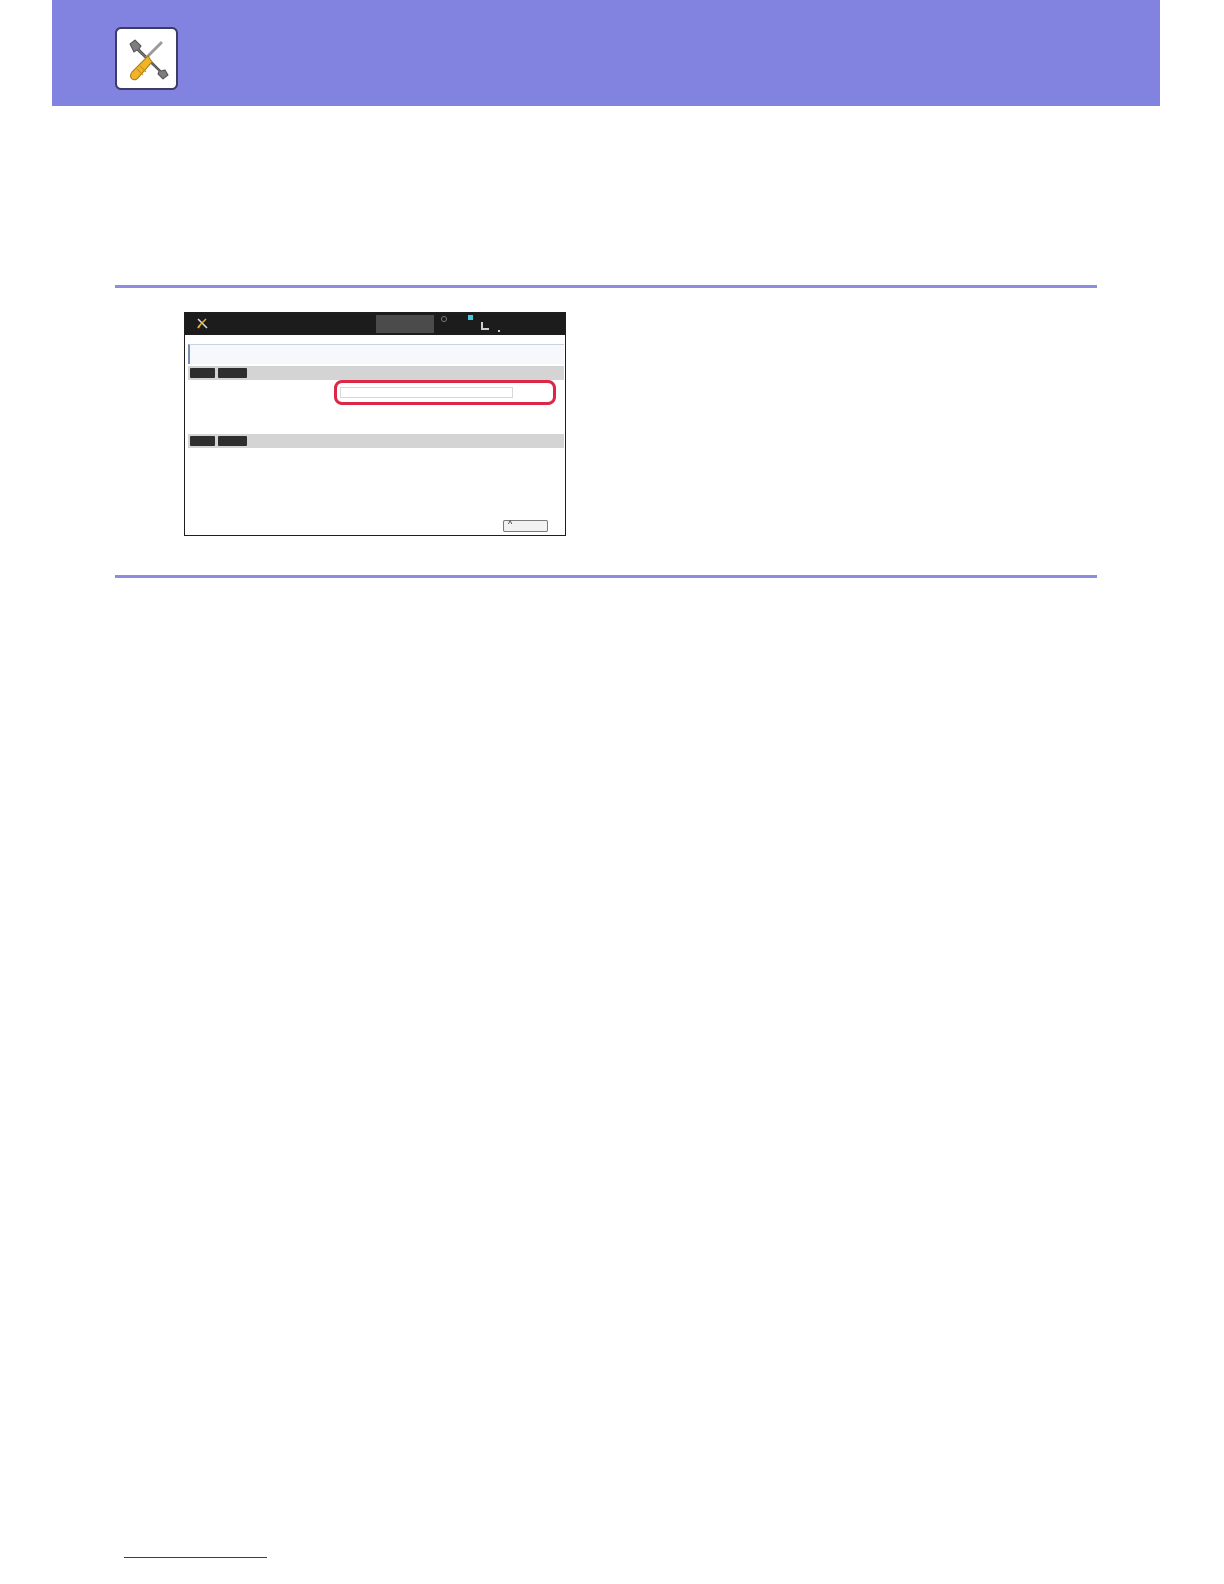 This screenshot has width=1224, height=1584. Describe the element at coordinates (444, 319) in the screenshot. I see `status-indicator-icon` at that location.